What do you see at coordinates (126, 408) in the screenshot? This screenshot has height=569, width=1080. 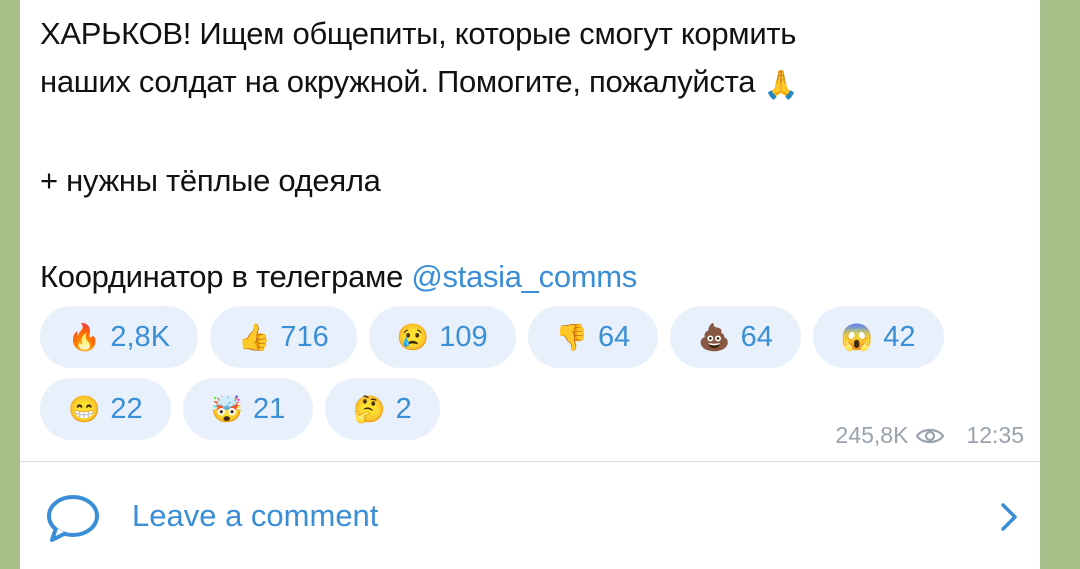 I see `reaction-count: 22` at bounding box center [126, 408].